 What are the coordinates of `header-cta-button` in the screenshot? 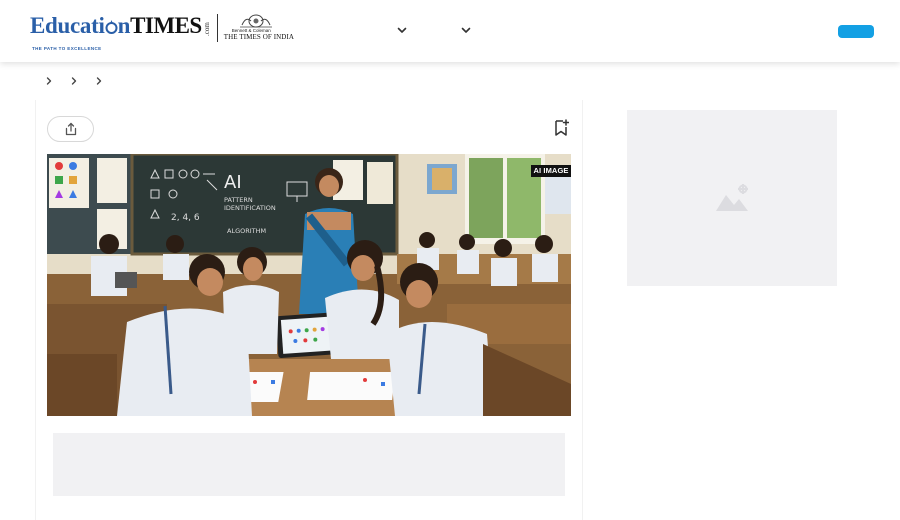 It's located at (856, 31).